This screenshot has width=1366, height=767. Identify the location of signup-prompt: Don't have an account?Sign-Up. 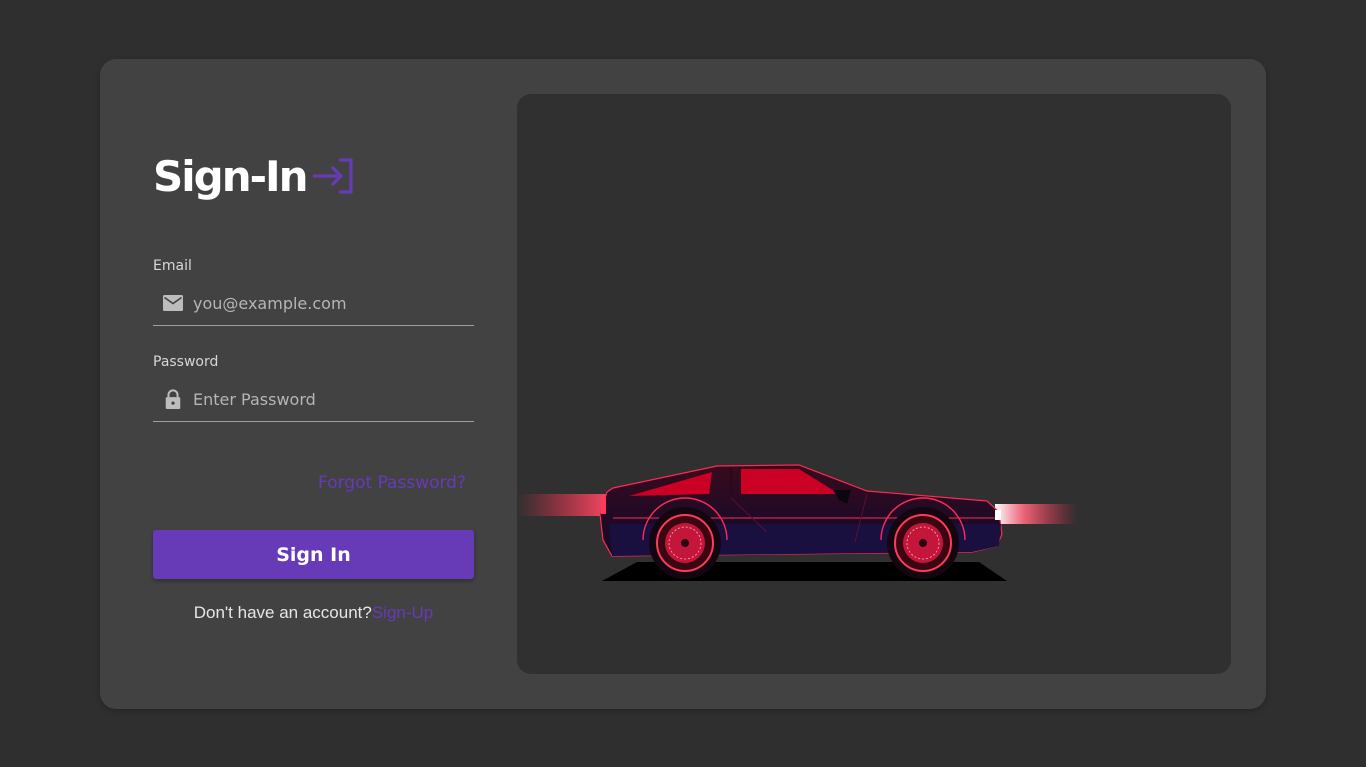
(313, 613).